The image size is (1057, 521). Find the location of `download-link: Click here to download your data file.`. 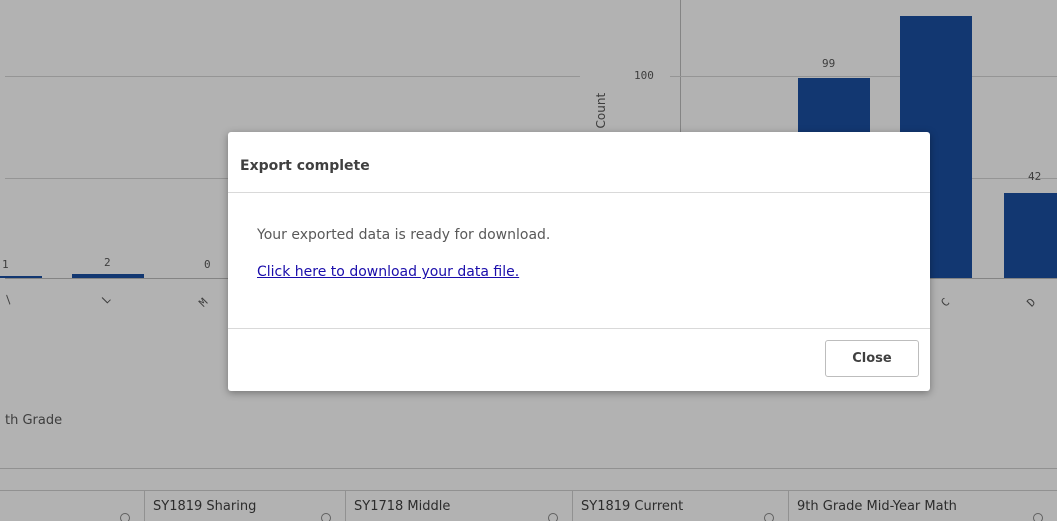

download-link: Click here to download your data file. is located at coordinates (388, 272).